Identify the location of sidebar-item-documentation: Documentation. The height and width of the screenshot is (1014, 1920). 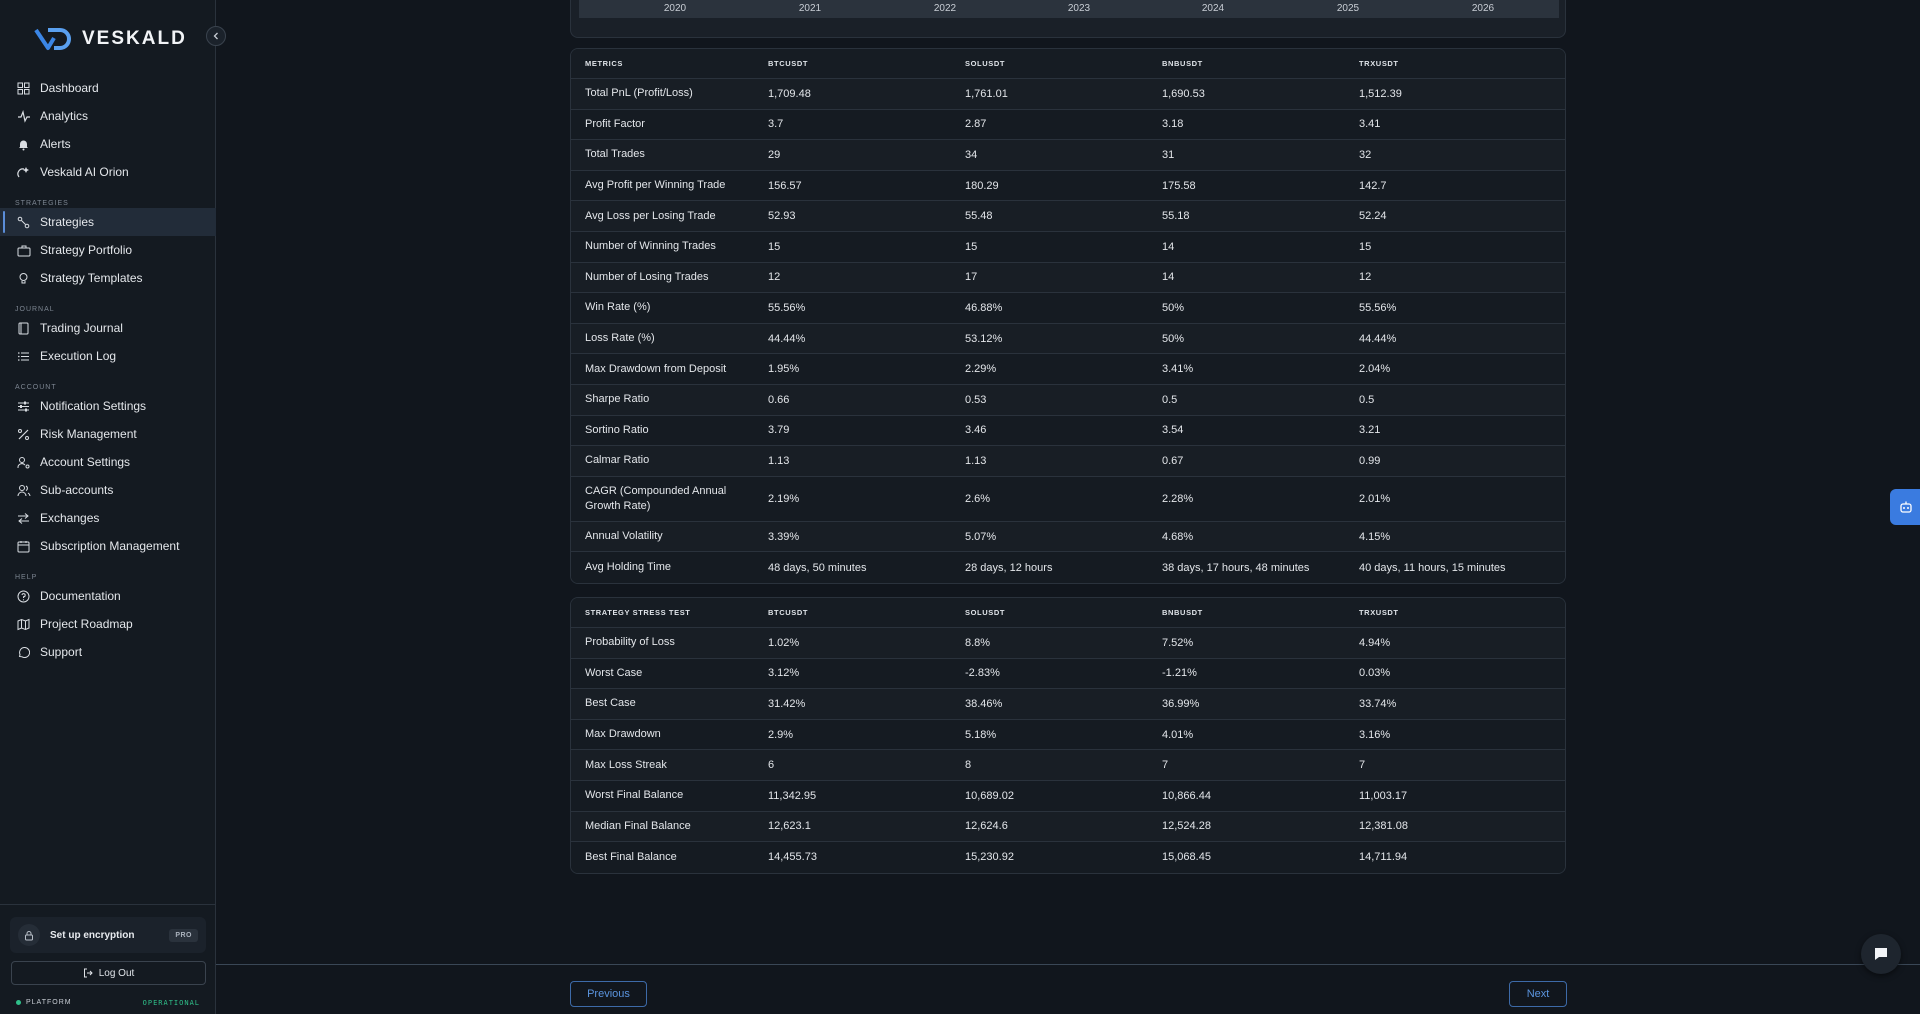
(108, 596).